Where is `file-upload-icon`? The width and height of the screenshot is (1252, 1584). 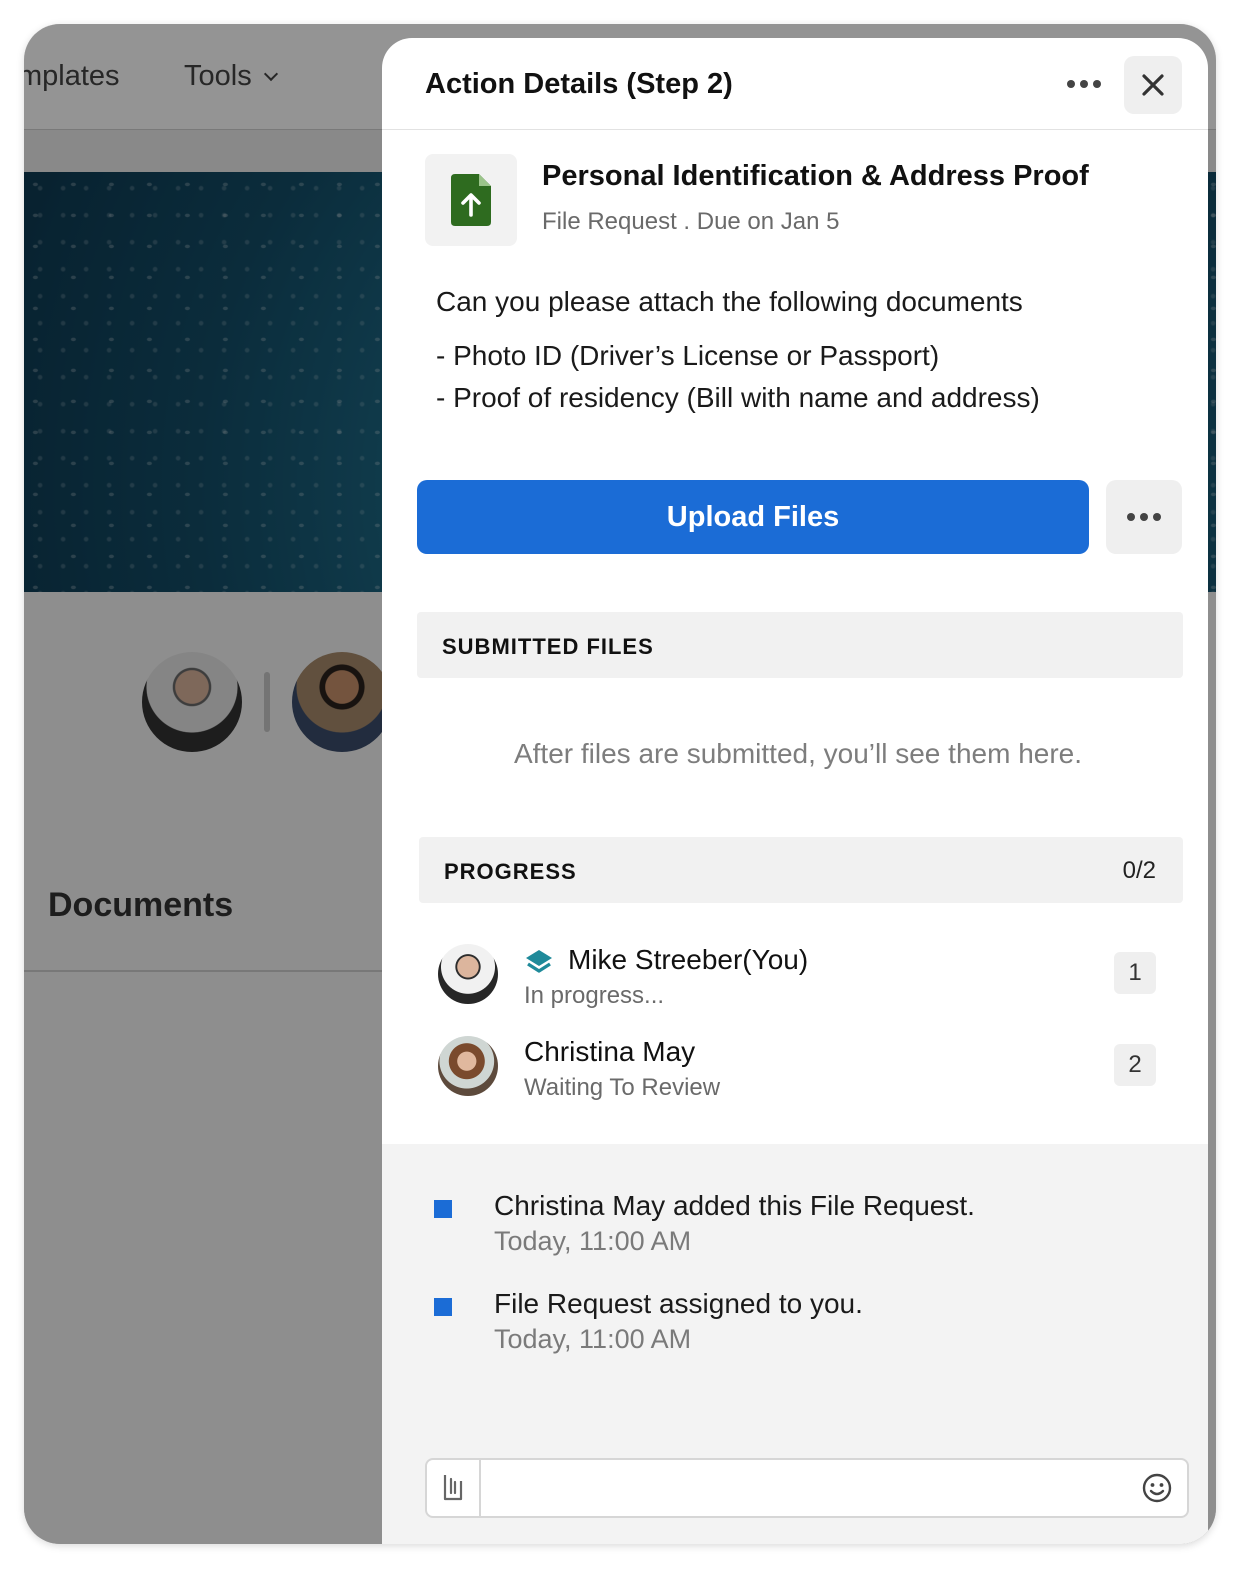
file-upload-icon is located at coordinates (471, 200).